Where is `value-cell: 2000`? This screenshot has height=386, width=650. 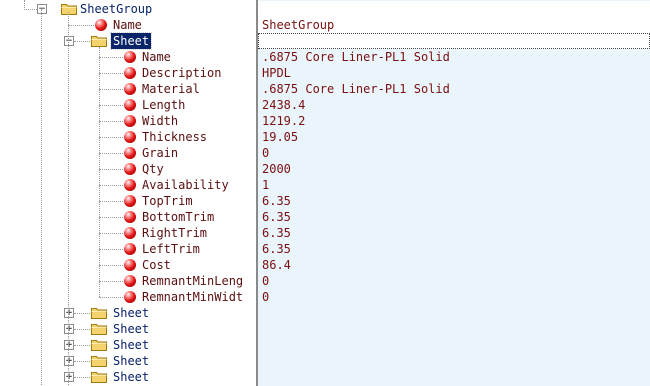
value-cell: 2000 is located at coordinates (454, 169).